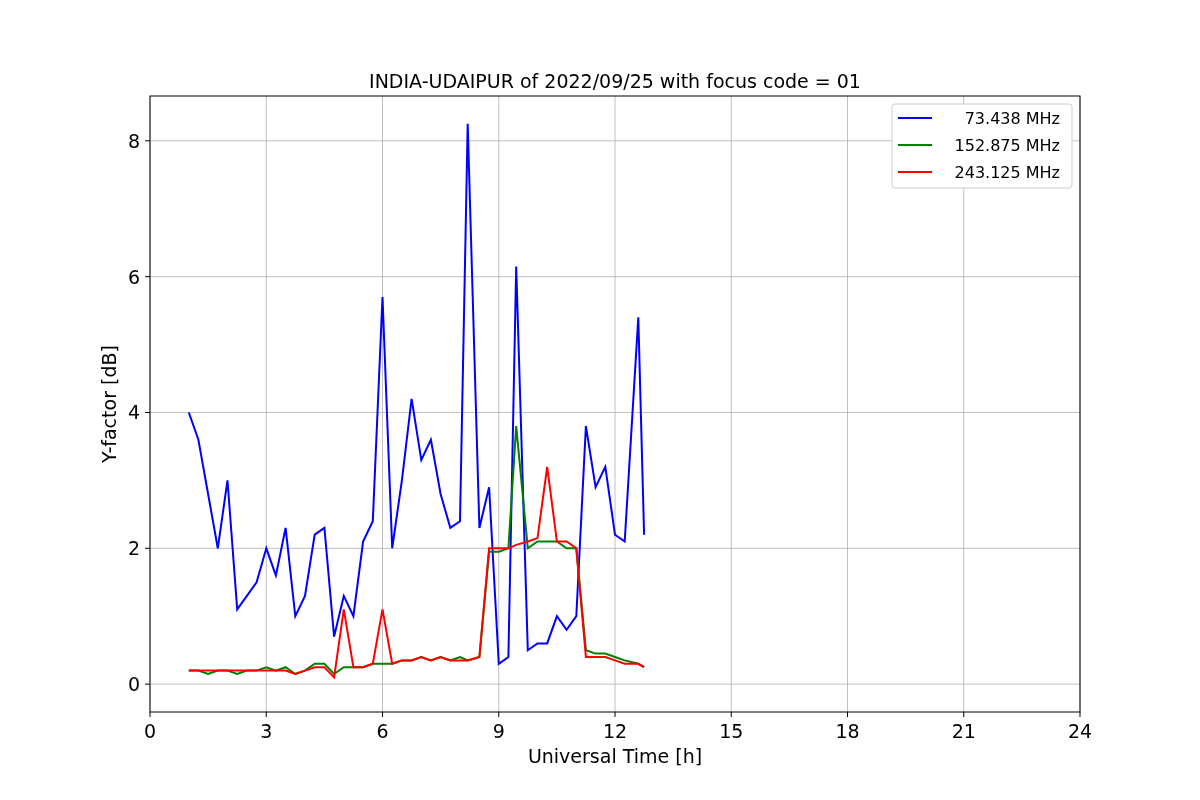 This screenshot has width=1200, height=800. Describe the element at coordinates (133, 412) in the screenshot. I see `tick-label: 4` at that location.